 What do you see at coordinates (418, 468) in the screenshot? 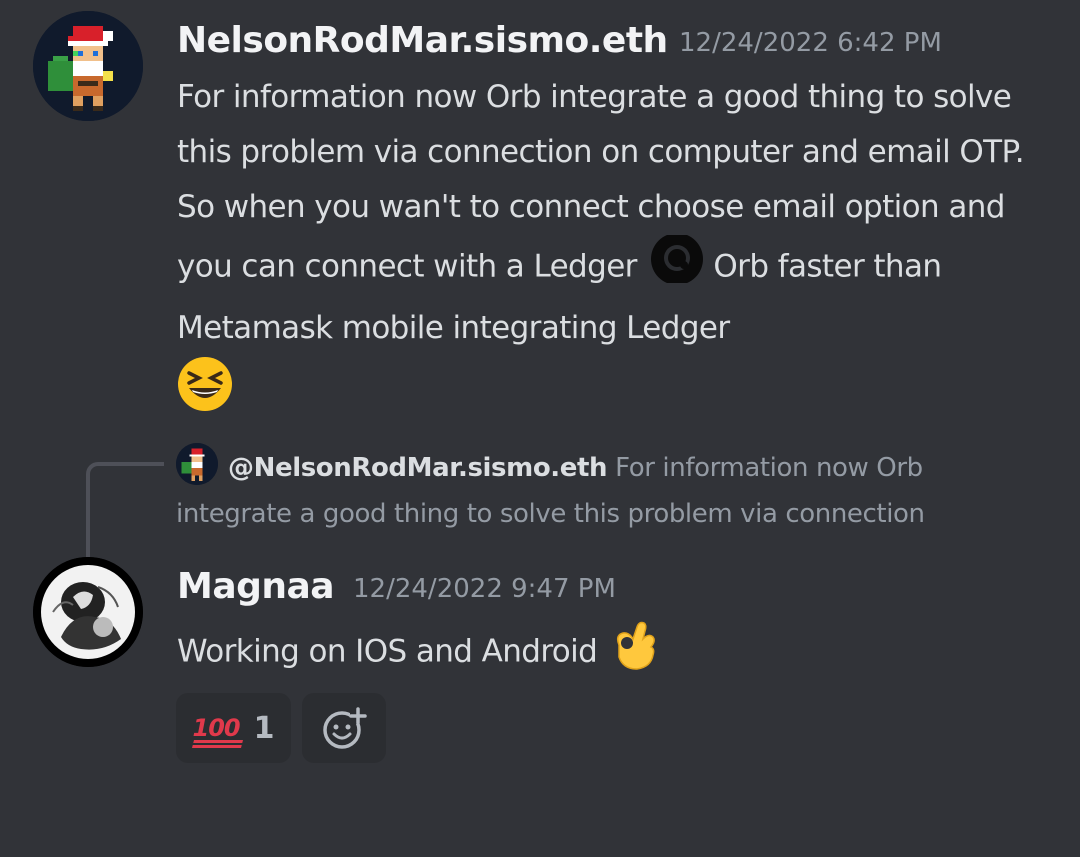
I see `reply-mention: @NelsonRodMar.sismo.eth` at bounding box center [418, 468].